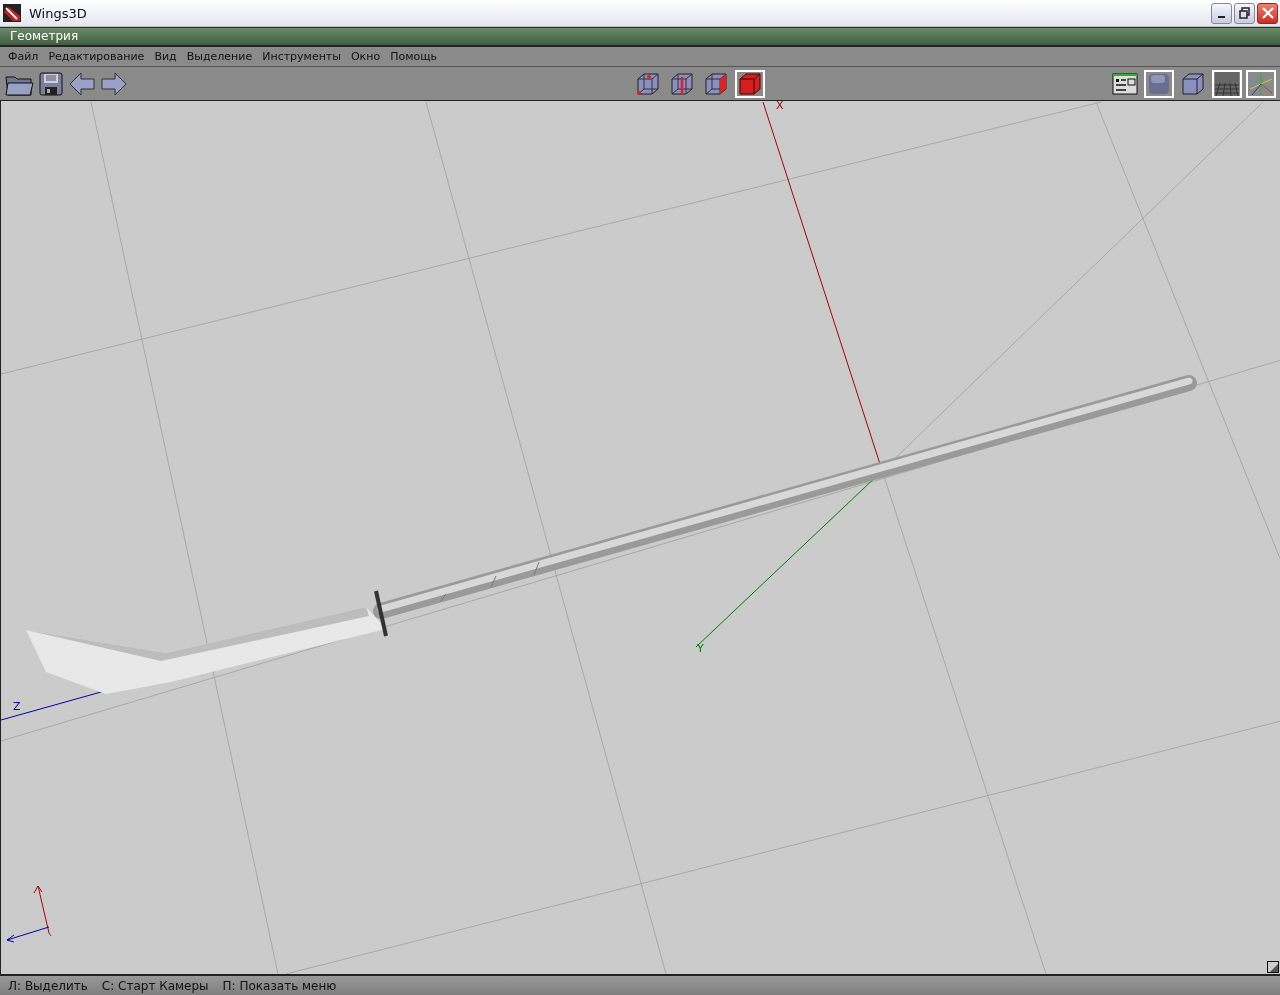 Image resolution: width=1280 pixels, height=995 pixels. Describe the element at coordinates (1273, 967) in the screenshot. I see `resize-grip-icon` at that location.